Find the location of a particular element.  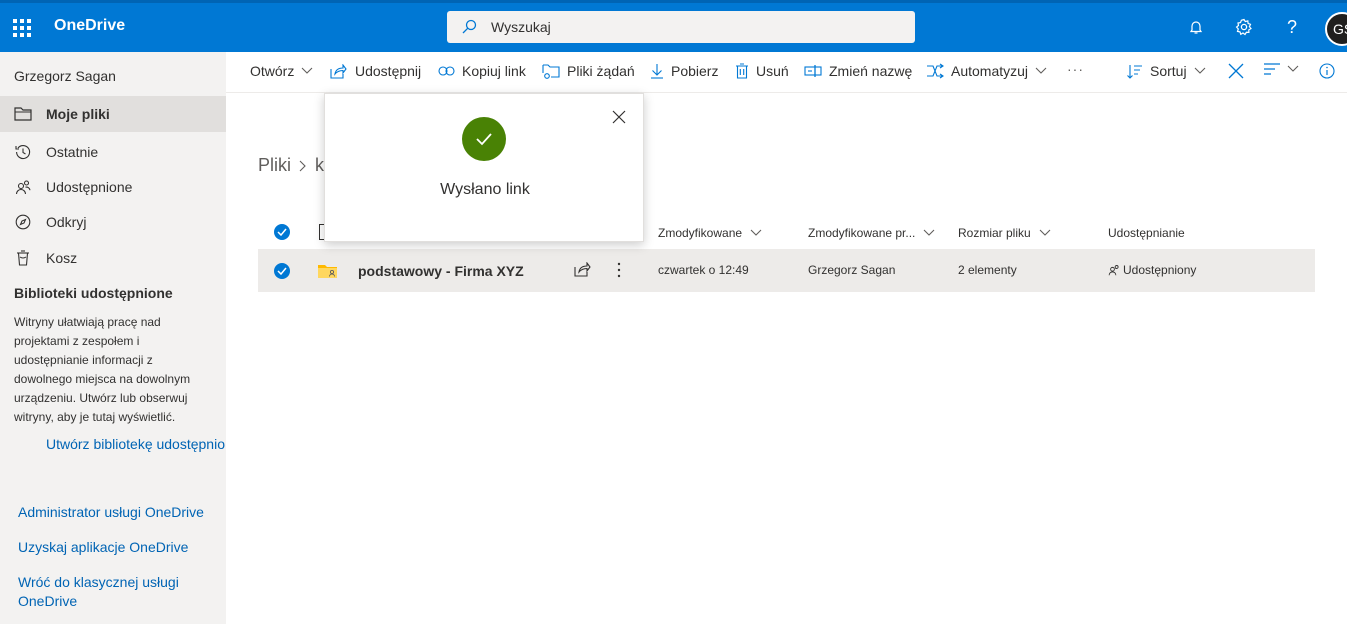

link-sent-dialog: Wysłano link is located at coordinates (484, 167).